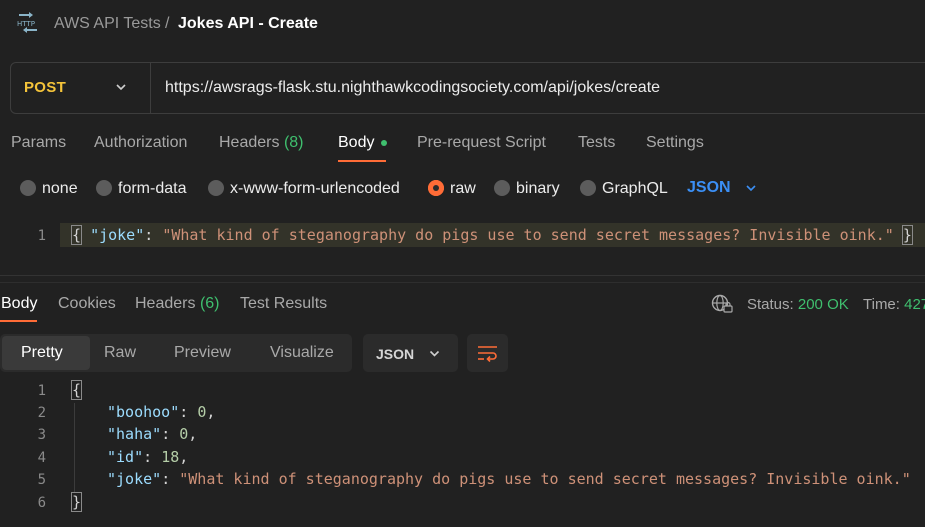 This screenshot has height=527, width=925. I want to click on radio-urlencoded-label: x-www-form-urlencoded, so click(315, 189).